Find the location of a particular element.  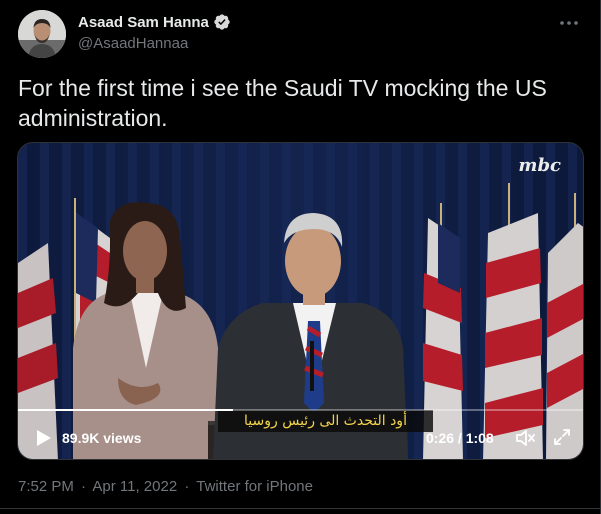

tweet-date: Apr 11, 2022 is located at coordinates (135, 486).